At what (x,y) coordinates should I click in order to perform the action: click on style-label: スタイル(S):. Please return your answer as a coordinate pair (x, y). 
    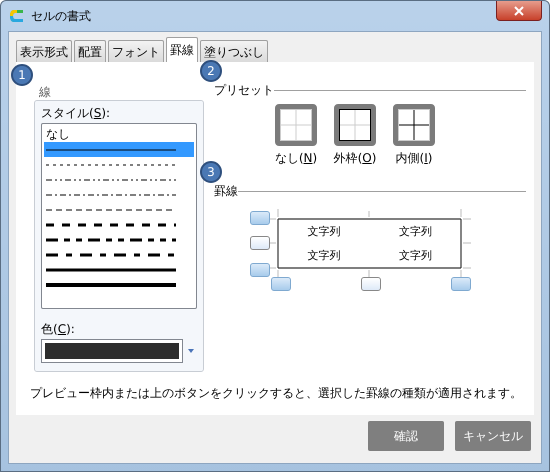
    Looking at the image, I should click on (76, 113).